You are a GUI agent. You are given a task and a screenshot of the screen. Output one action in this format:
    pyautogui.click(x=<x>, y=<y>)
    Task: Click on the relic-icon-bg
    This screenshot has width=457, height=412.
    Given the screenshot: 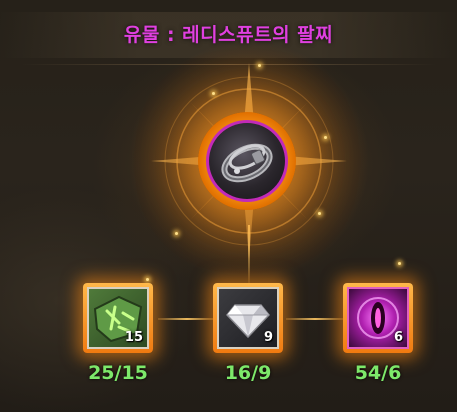 What is the action you would take?
    pyautogui.click(x=247, y=161)
    